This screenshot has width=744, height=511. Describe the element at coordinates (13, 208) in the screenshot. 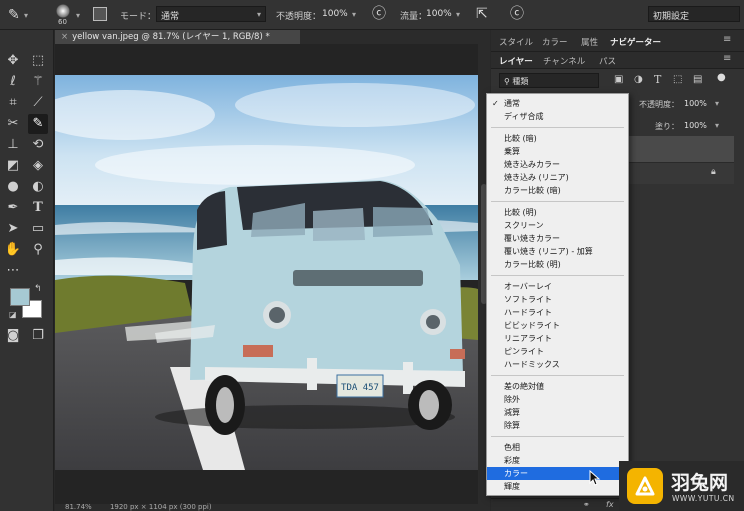

I see `pen-icon: ✒` at that location.